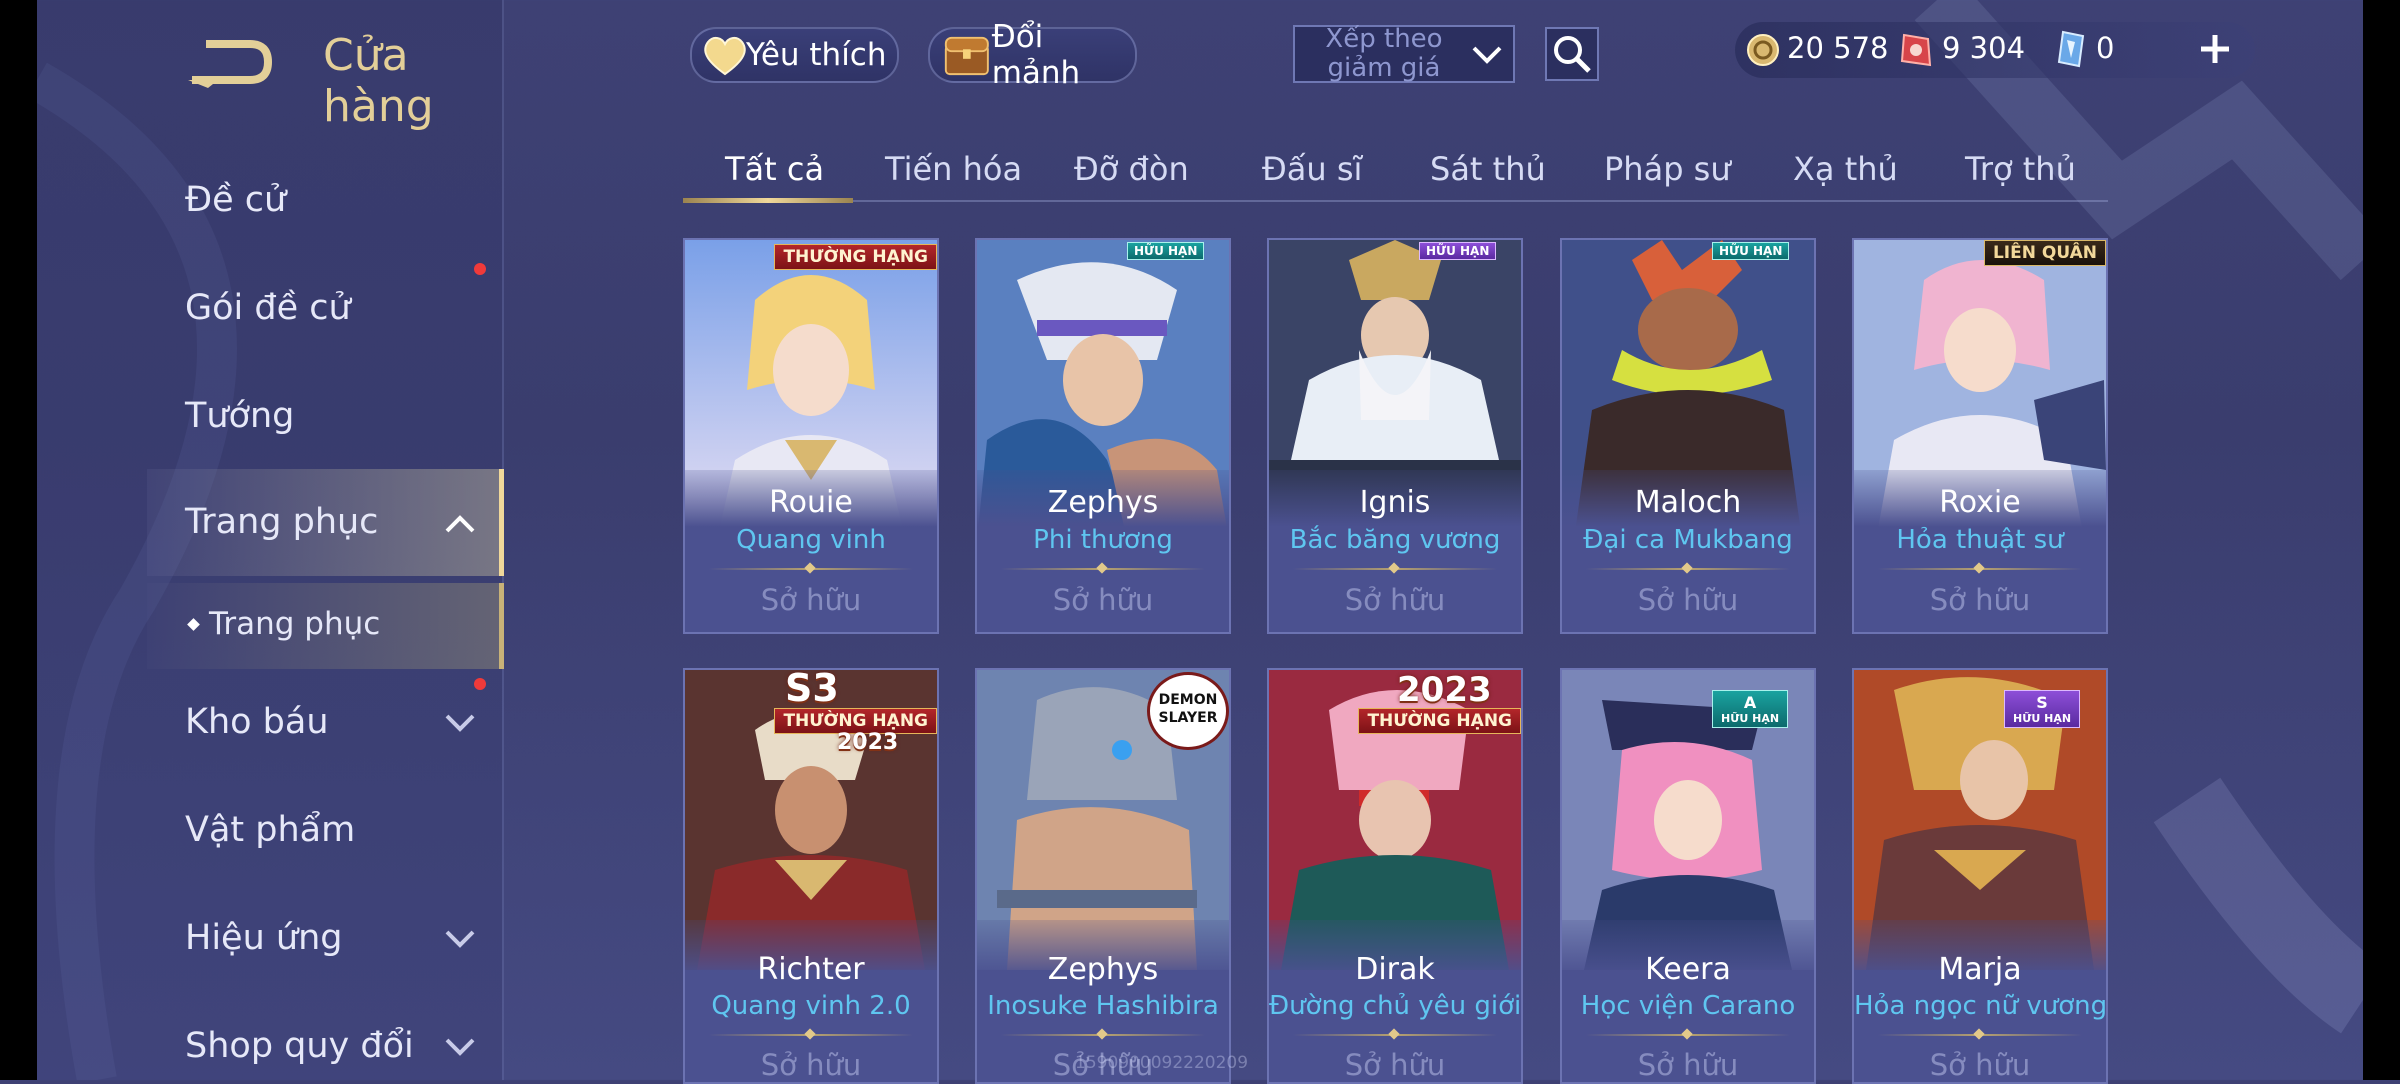 The image size is (2400, 1084). Describe the element at coordinates (774, 169) in the screenshot. I see `tab-all: Tất cả` at that location.